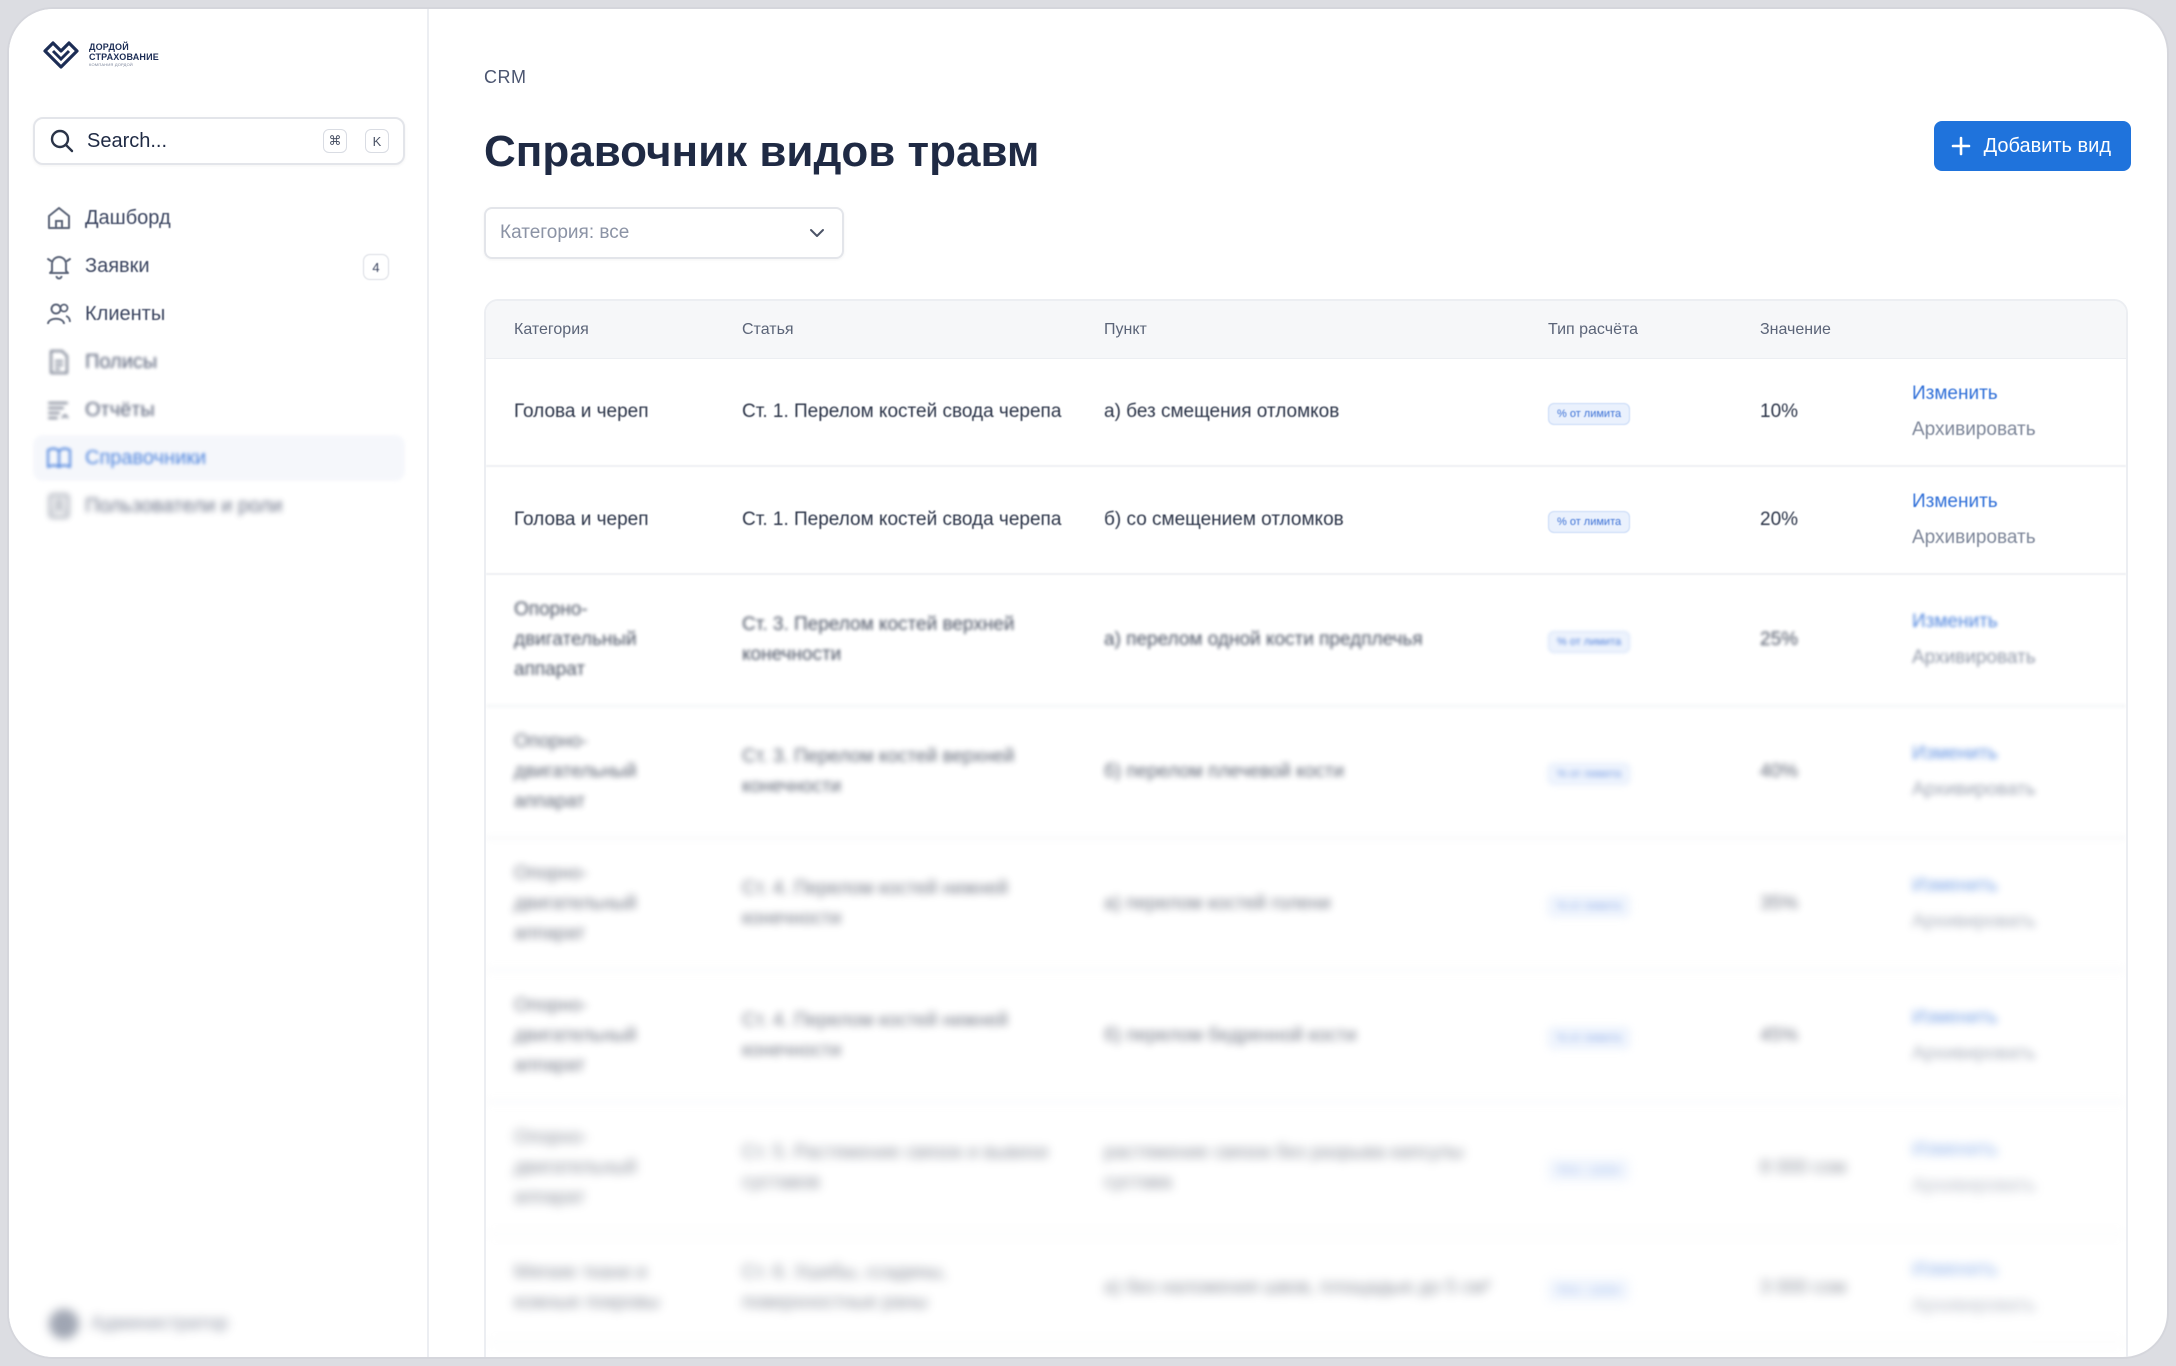 This screenshot has width=2176, height=1366. What do you see at coordinates (599, 330) in the screenshot?
I see `column-header-category: Категория` at bounding box center [599, 330].